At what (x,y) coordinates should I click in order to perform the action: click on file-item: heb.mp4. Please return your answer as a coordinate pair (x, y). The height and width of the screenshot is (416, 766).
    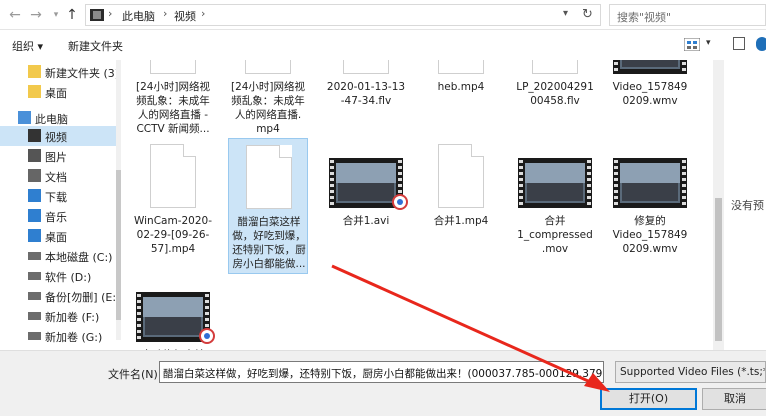
    Looking at the image, I should click on (461, 100).